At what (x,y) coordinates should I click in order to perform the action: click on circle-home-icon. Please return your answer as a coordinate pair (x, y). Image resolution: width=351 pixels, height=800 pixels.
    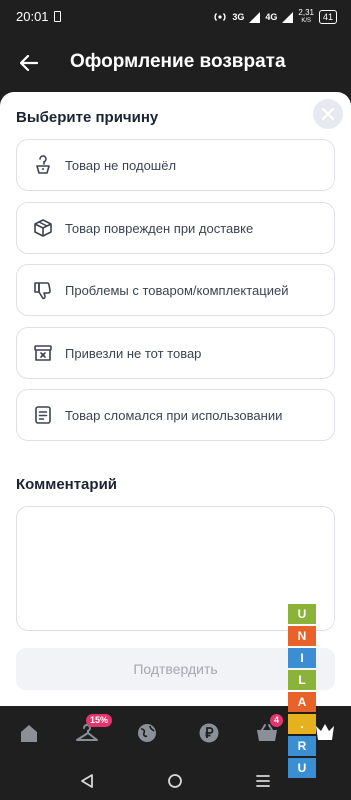
    Looking at the image, I should click on (175, 781).